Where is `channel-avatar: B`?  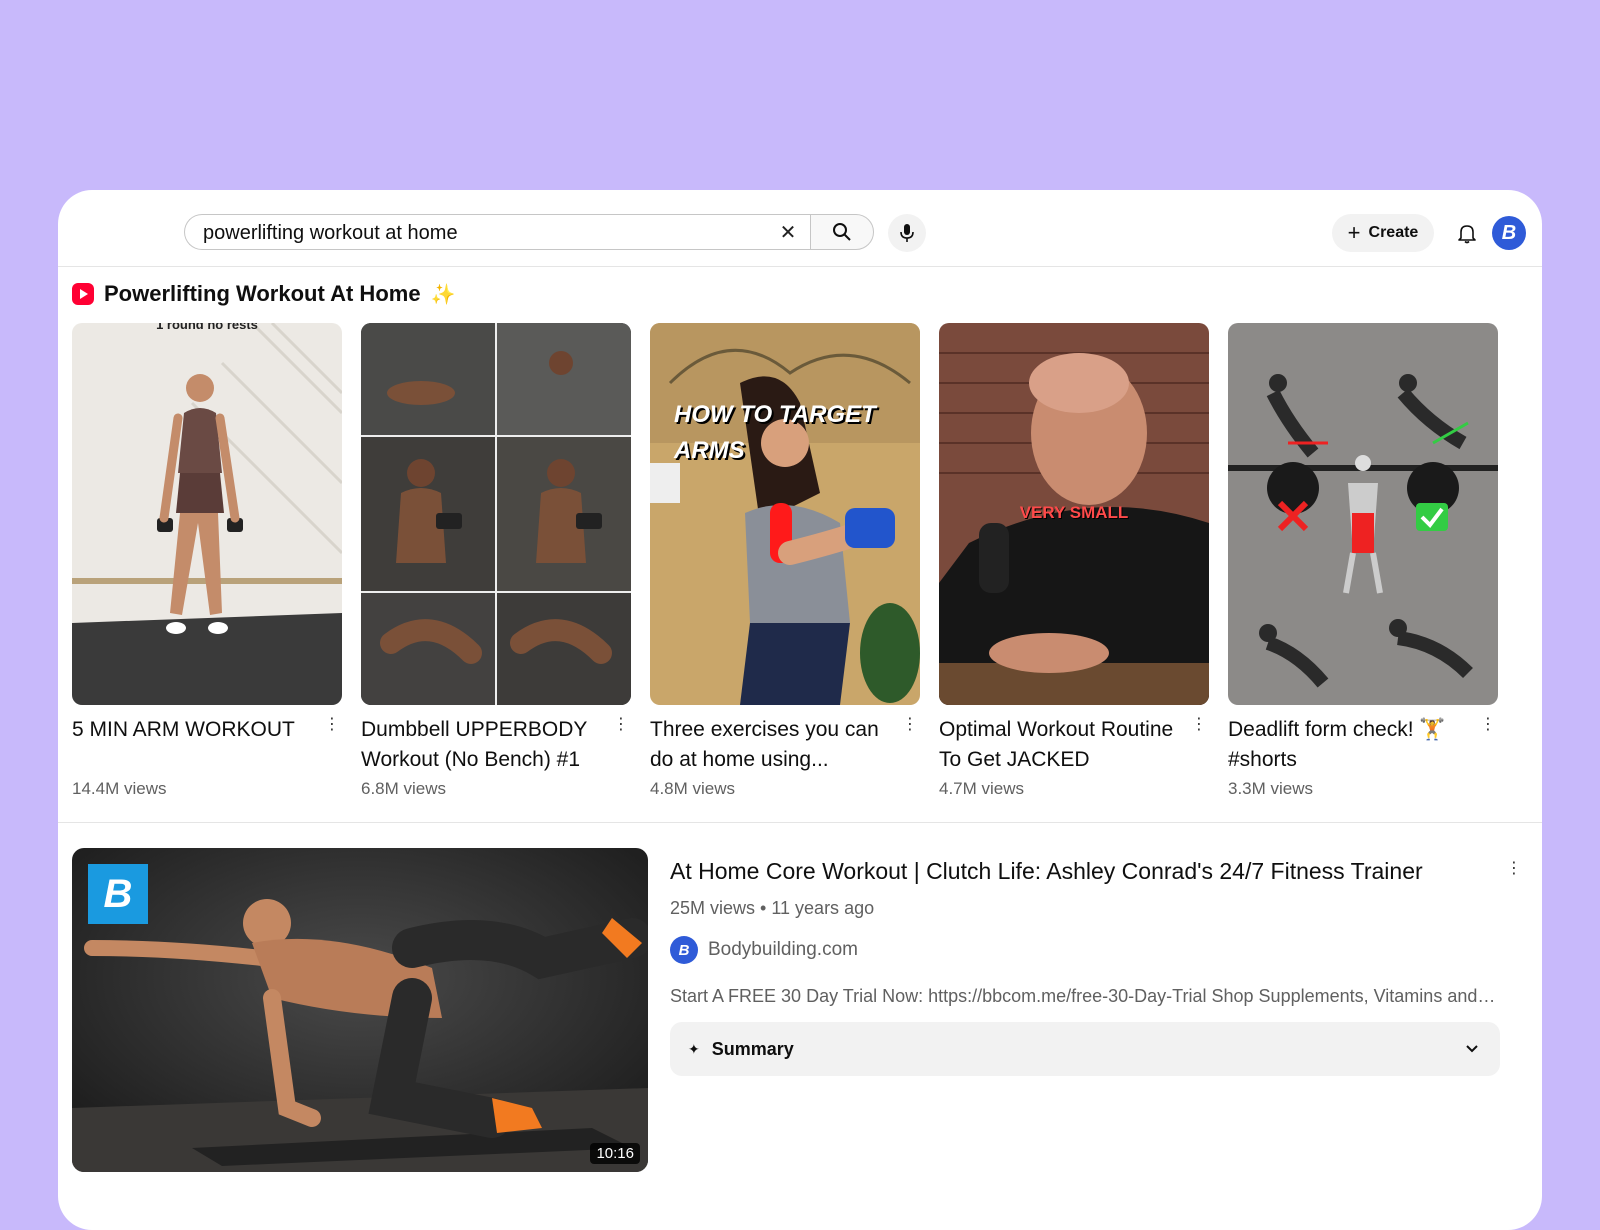 channel-avatar: B is located at coordinates (684, 950).